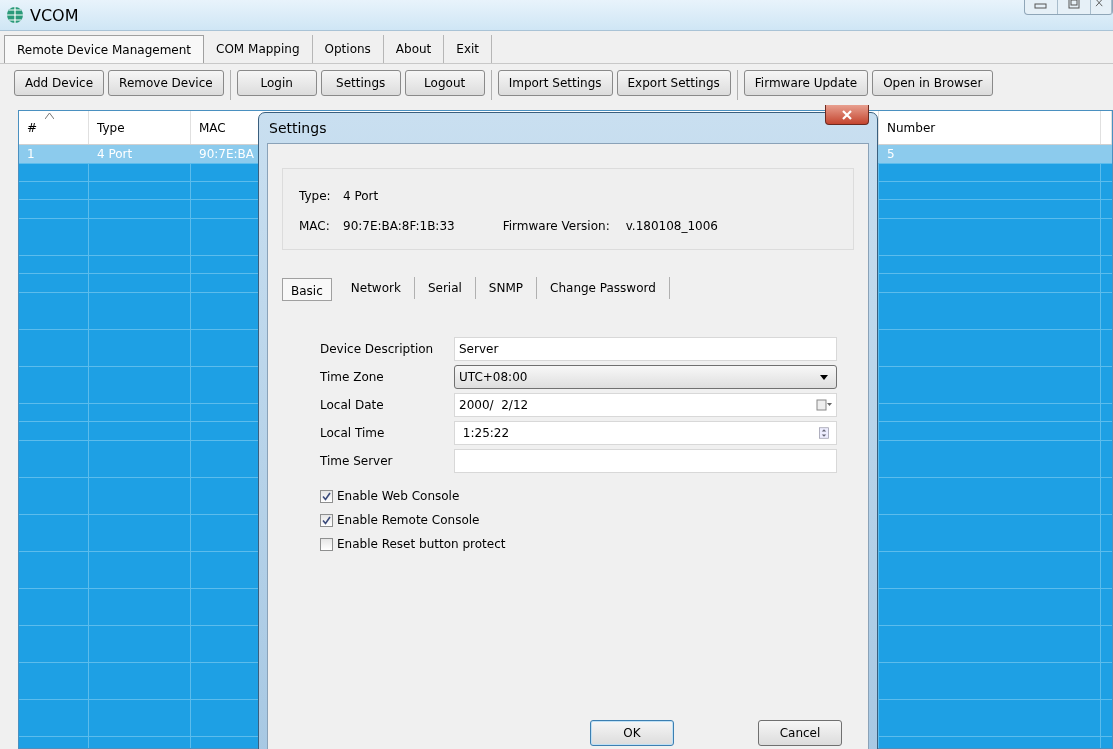 The image size is (1113, 749). Describe the element at coordinates (59, 83) in the screenshot. I see `toolbar-button: Add Device` at that location.